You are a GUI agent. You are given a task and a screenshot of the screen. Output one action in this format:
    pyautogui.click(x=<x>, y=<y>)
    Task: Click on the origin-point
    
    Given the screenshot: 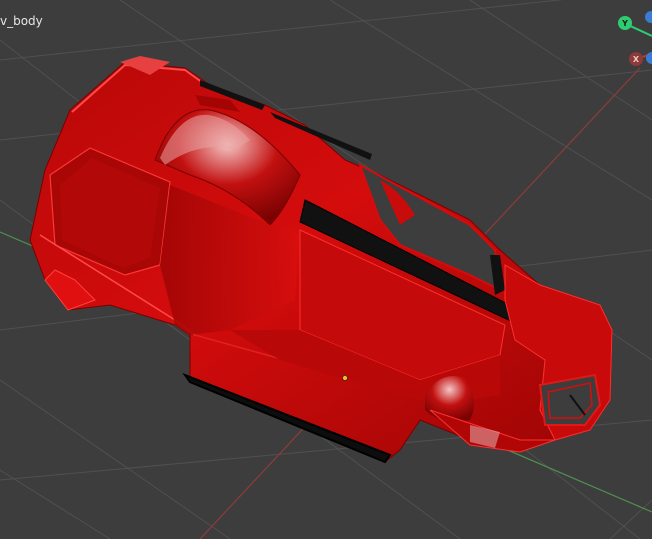 What is the action you would take?
    pyautogui.click(x=345, y=378)
    